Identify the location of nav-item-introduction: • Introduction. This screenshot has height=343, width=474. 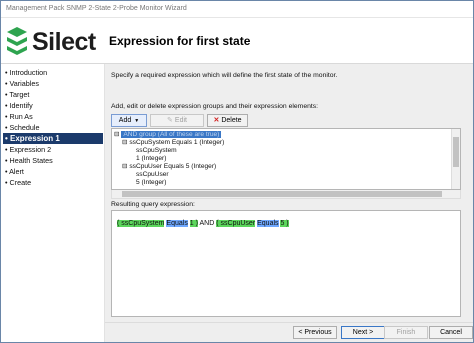
(52, 72).